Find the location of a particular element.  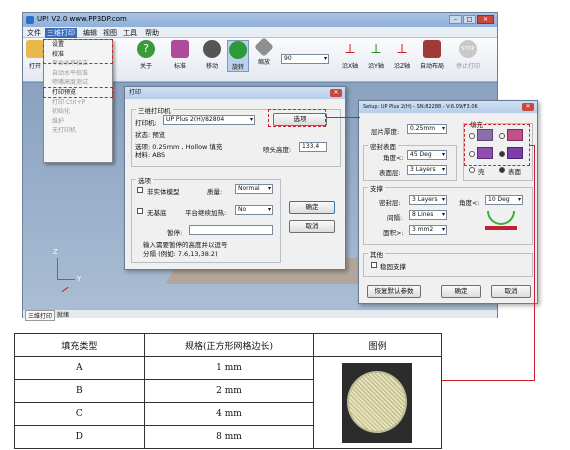

along-z-button: ⟂ 沿Z轴 is located at coordinates (402, 55).